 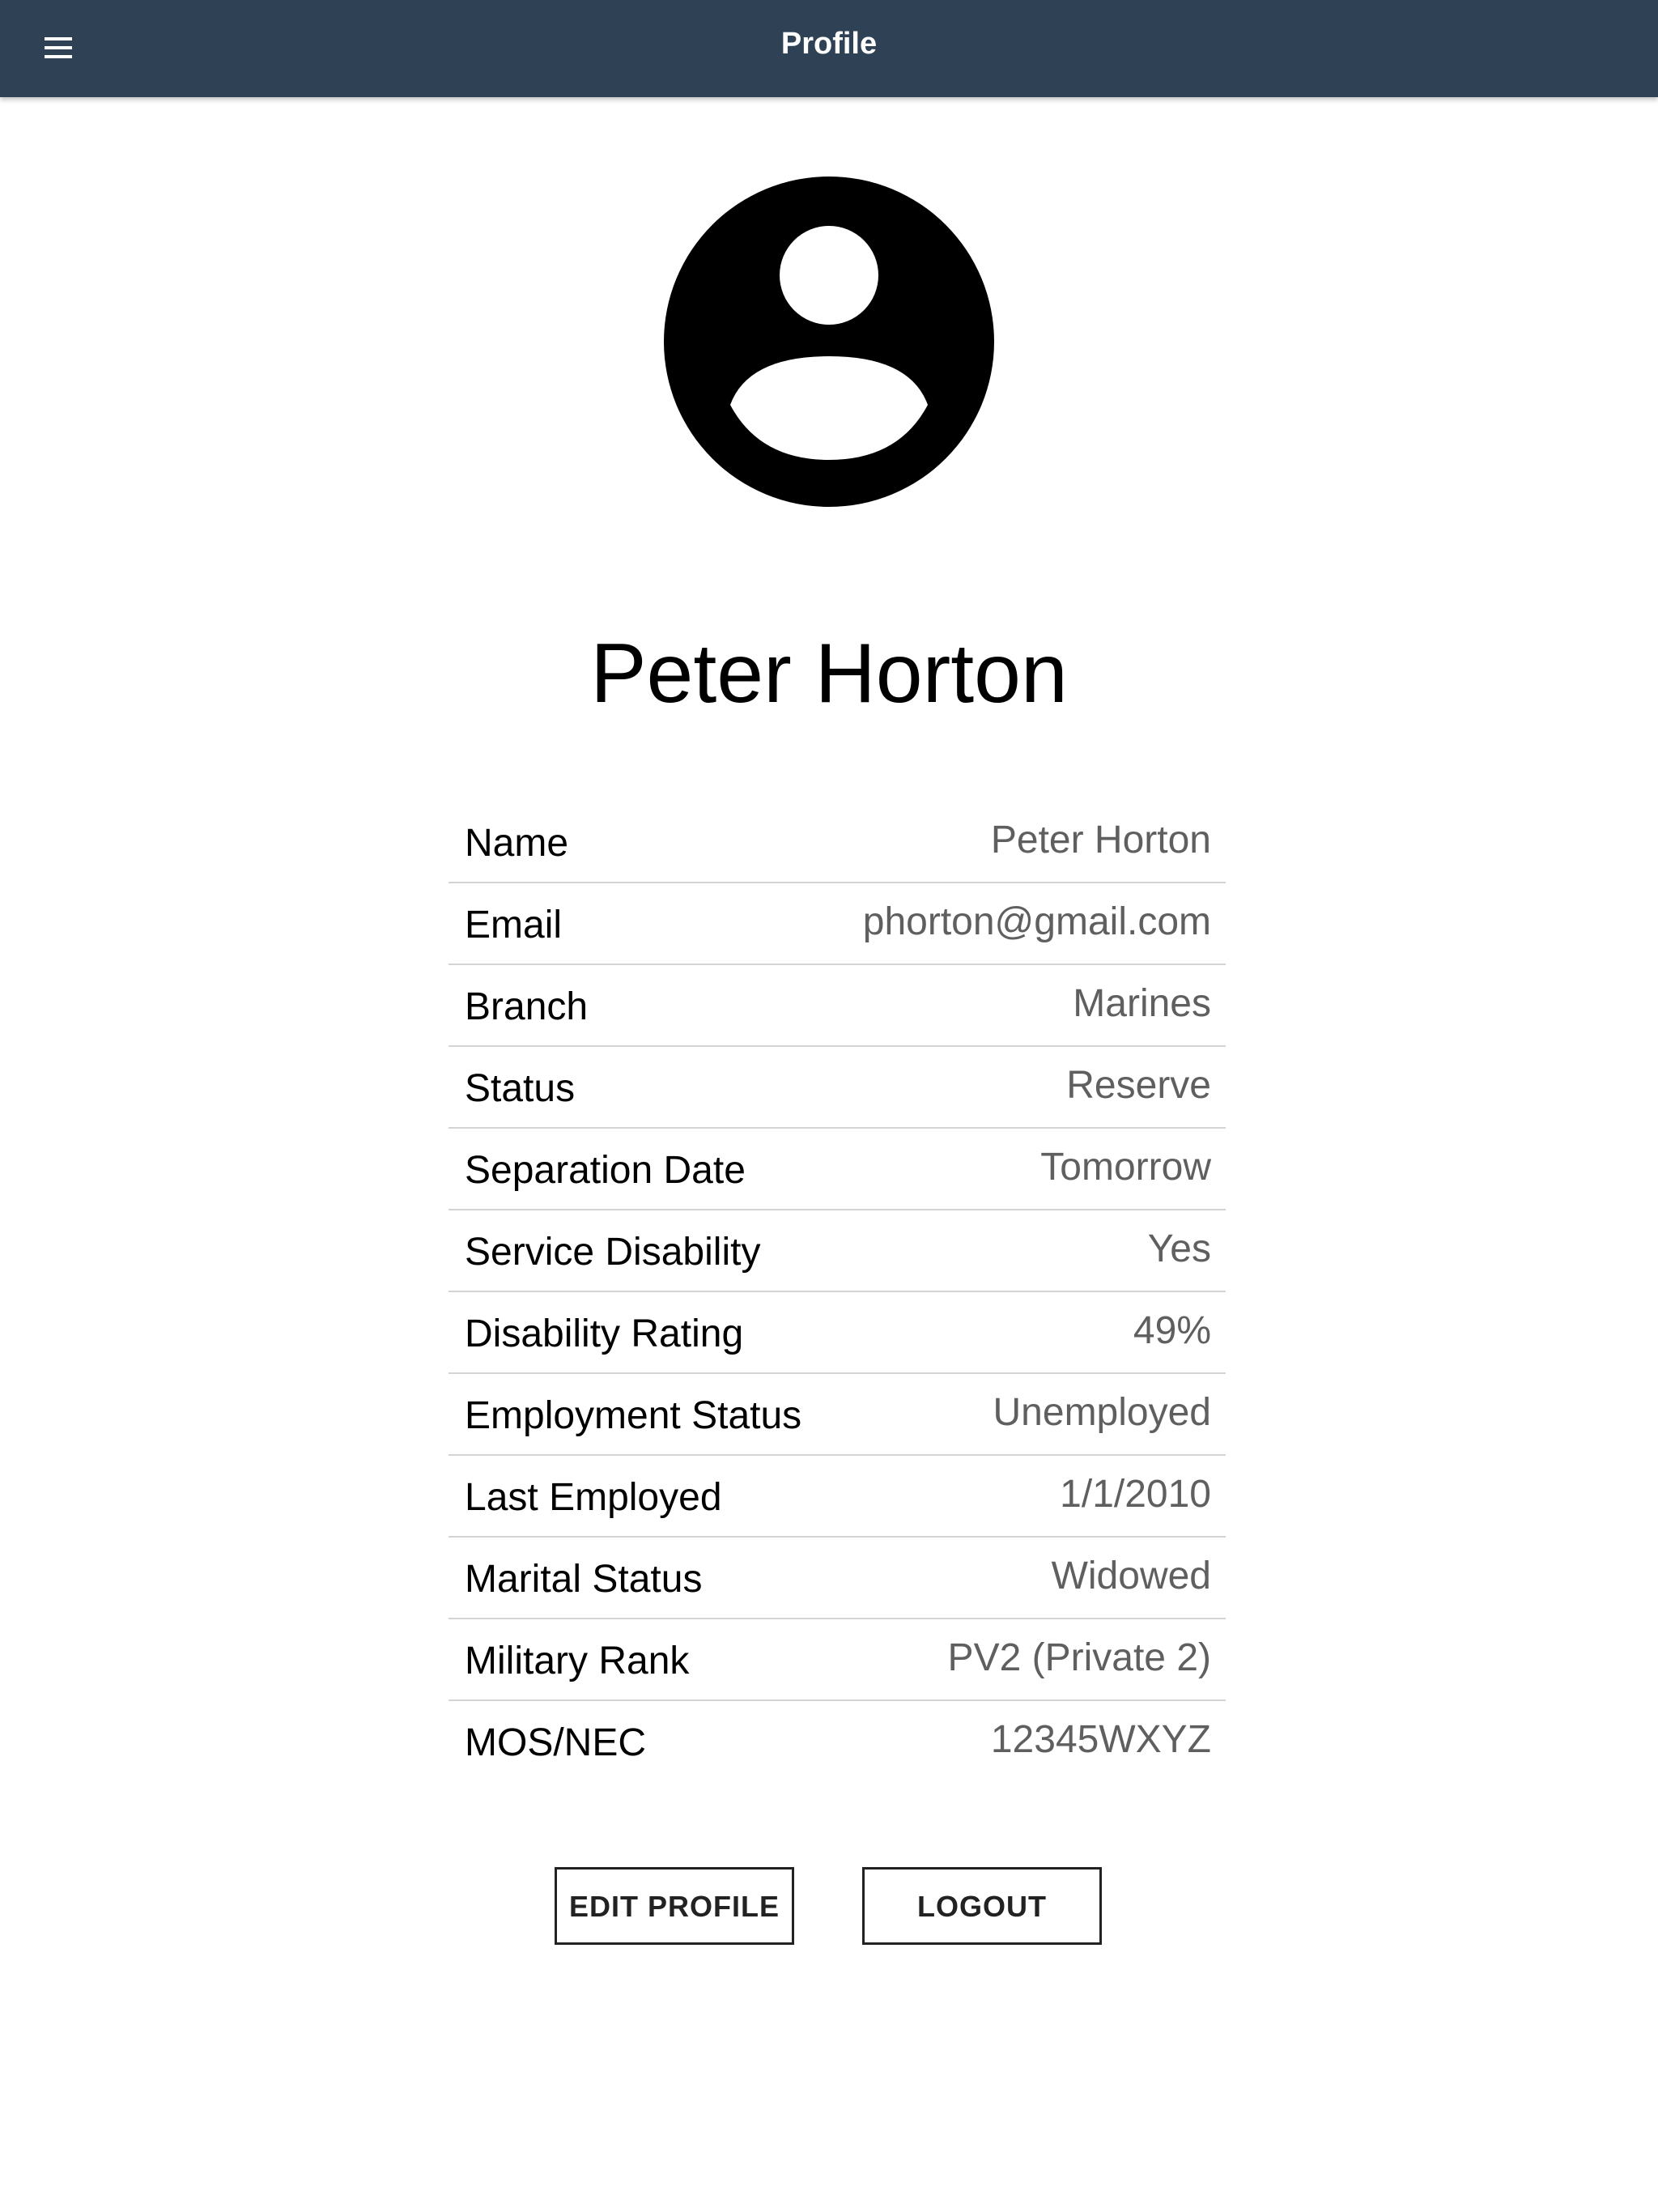 What do you see at coordinates (1079, 1658) in the screenshot?
I see `detail-value: PV2 (Private 2)` at bounding box center [1079, 1658].